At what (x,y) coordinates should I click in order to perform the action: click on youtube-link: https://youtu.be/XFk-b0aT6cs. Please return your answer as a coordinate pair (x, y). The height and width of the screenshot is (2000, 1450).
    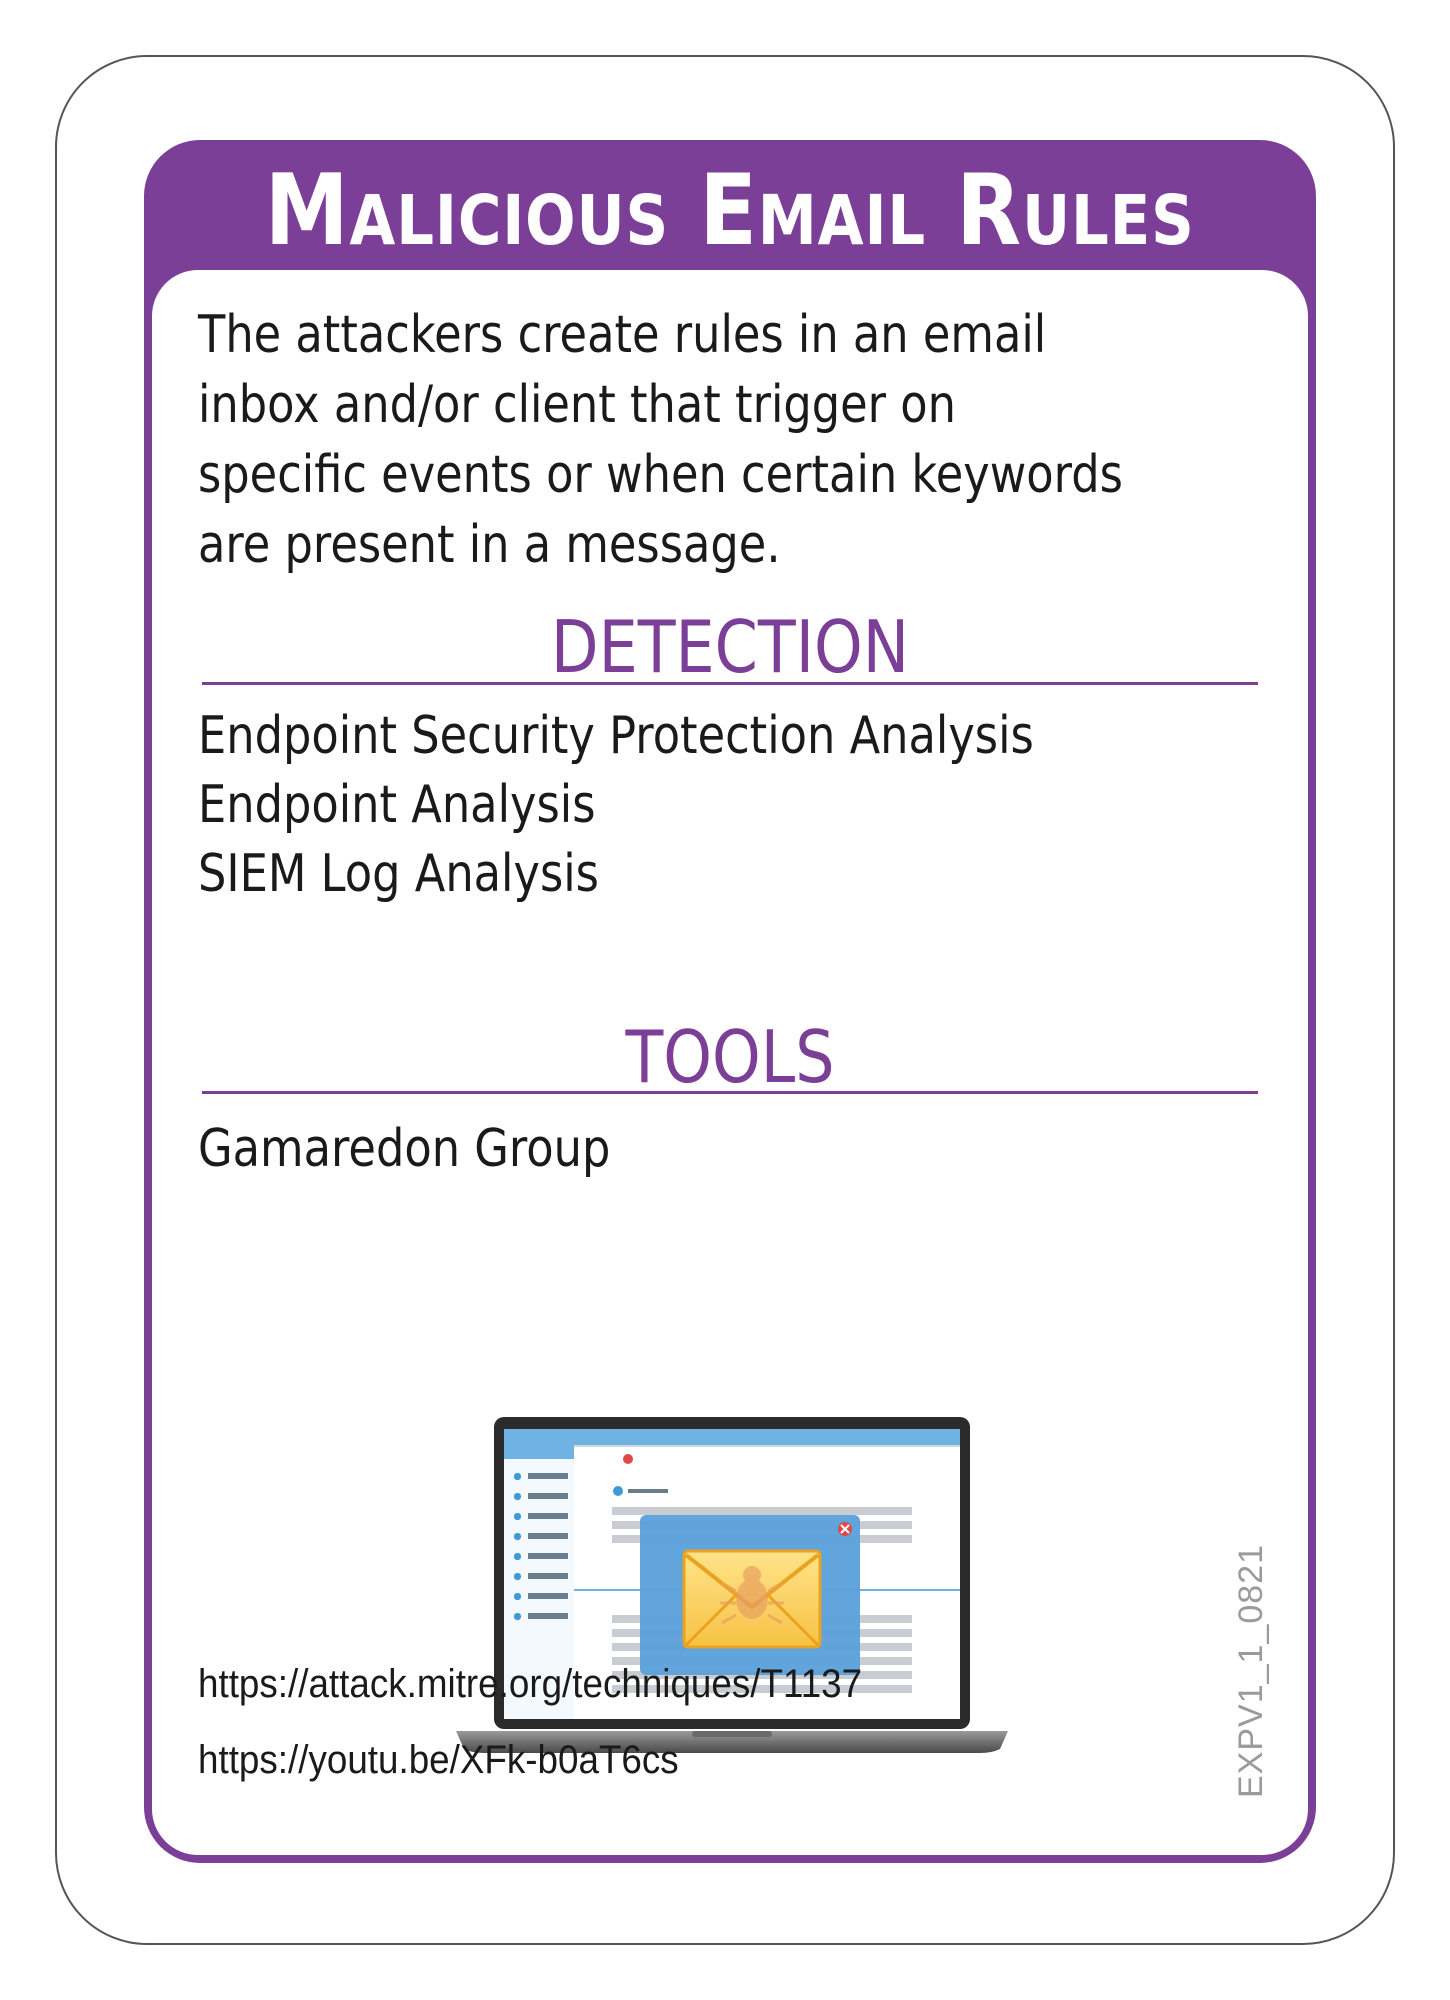
    Looking at the image, I should click on (438, 1760).